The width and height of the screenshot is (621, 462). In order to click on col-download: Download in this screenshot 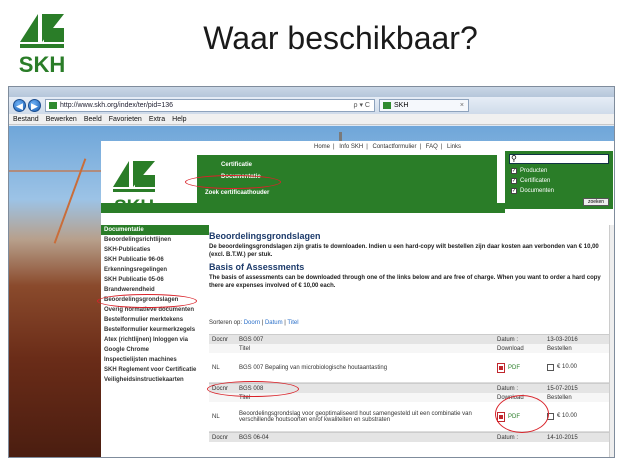, I will do `click(510, 348)`.